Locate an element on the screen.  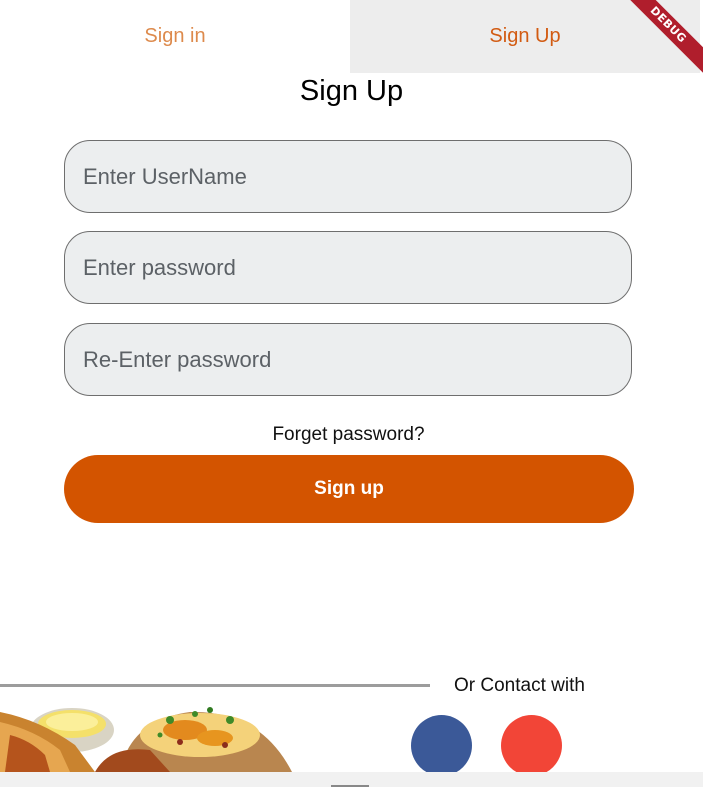
facebook-button is located at coordinates (441, 743).